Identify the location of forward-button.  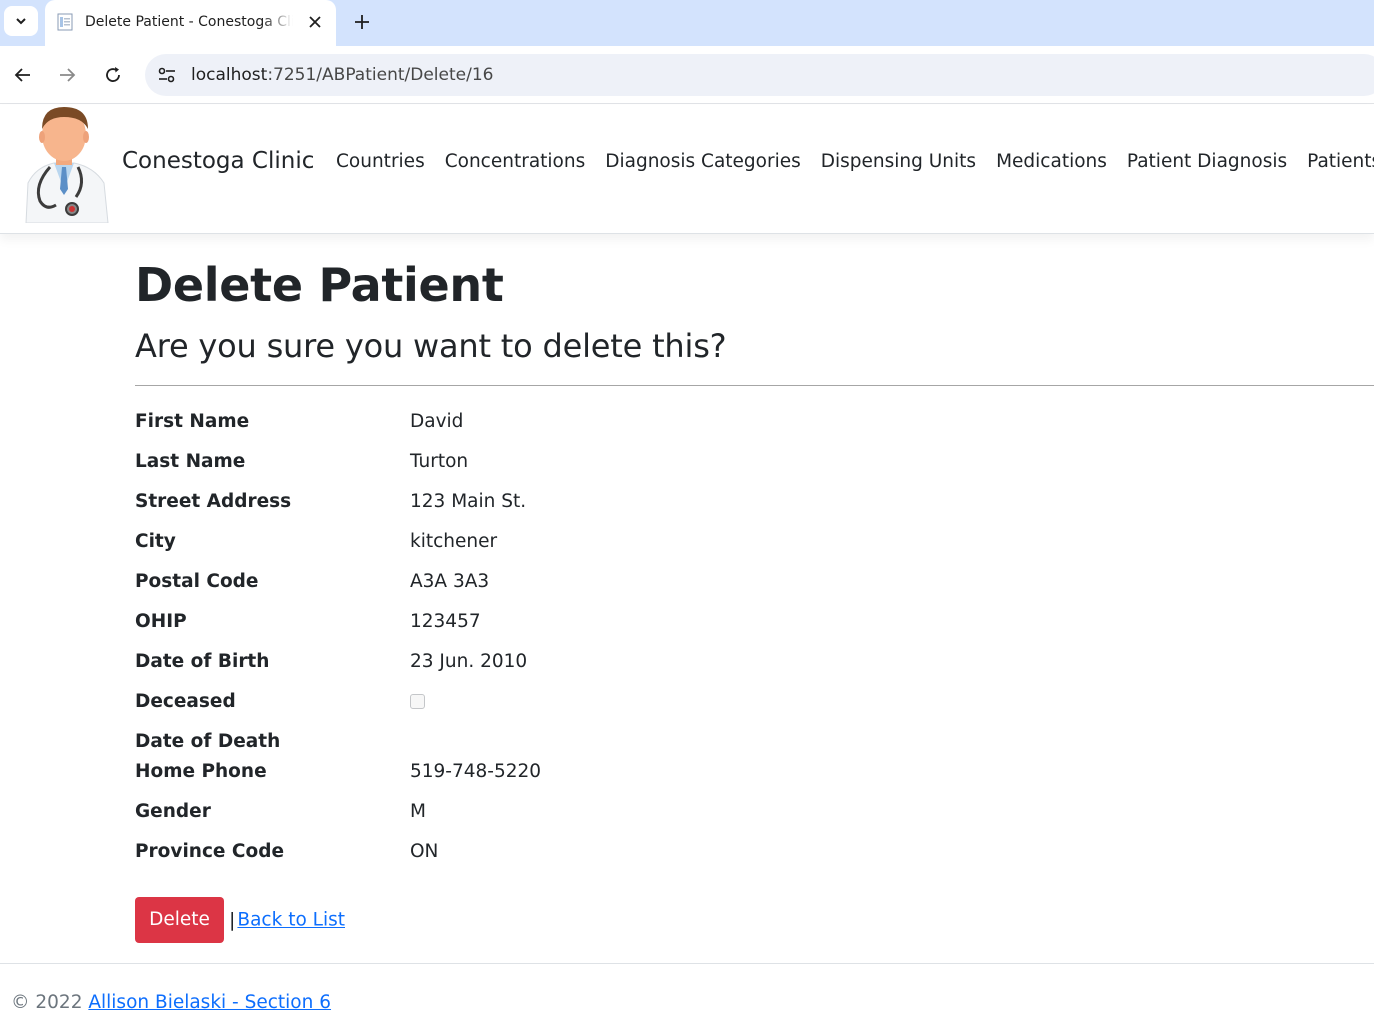
(67, 75).